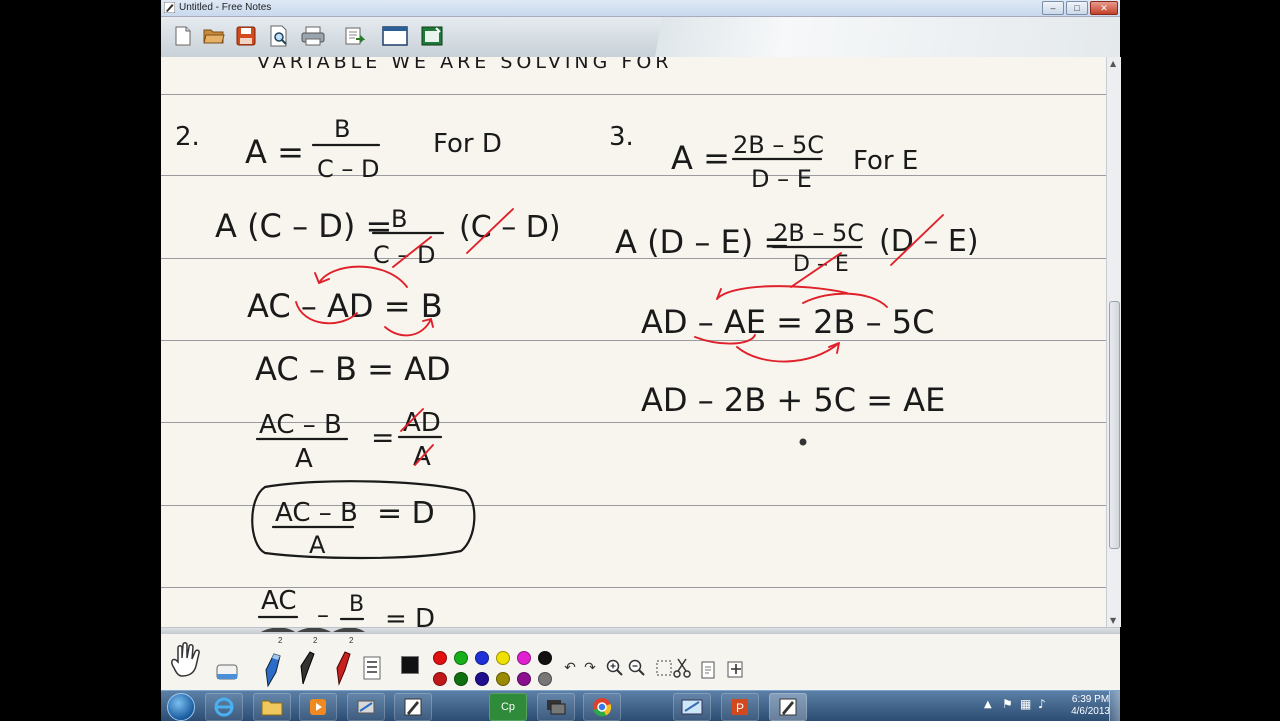  What do you see at coordinates (366, 707) in the screenshot?
I see `tool-icon` at bounding box center [366, 707].